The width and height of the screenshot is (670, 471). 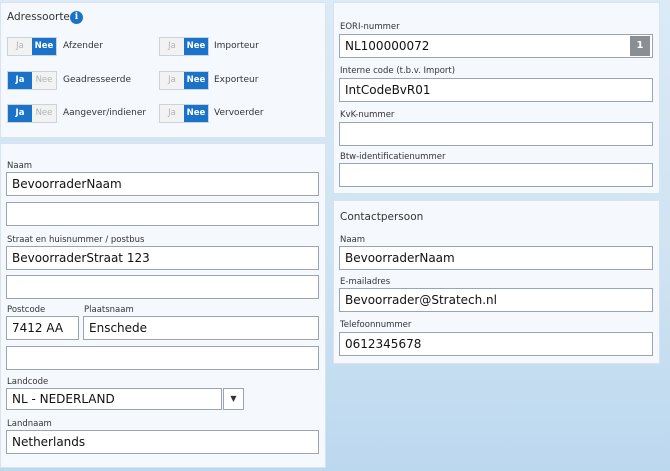 I want to click on street-input: BevoorraderStraat 123, so click(x=162, y=258).